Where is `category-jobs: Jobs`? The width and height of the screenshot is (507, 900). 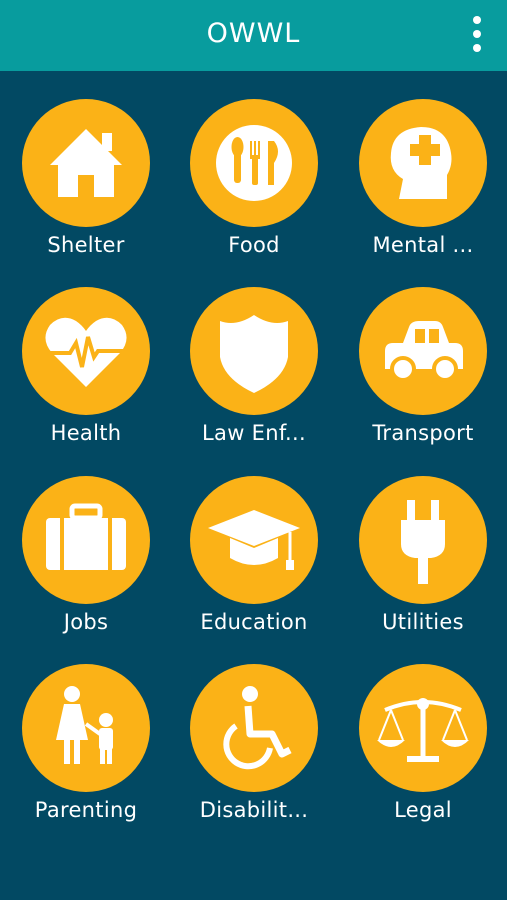
category-jobs: Jobs is located at coordinates (86, 561).